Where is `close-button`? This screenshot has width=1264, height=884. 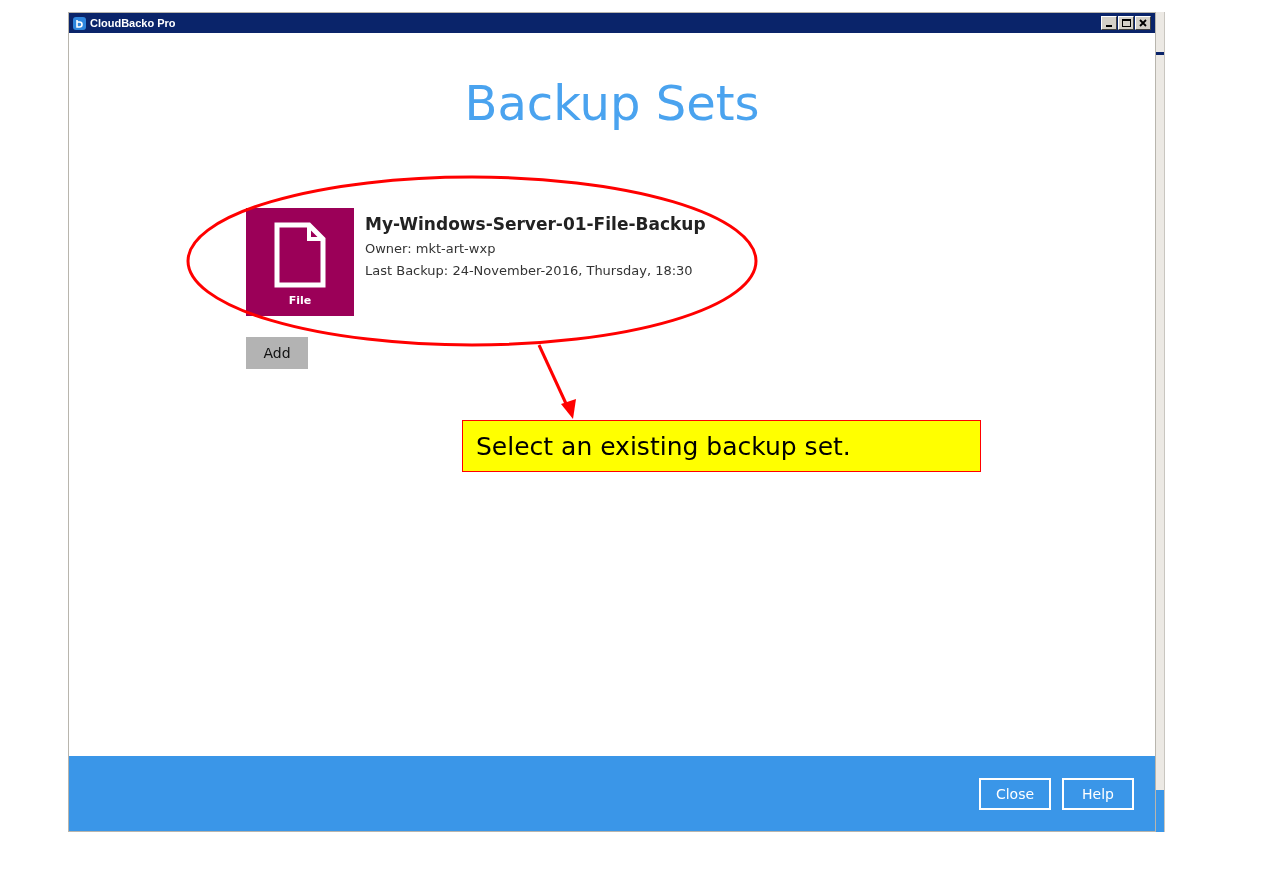 close-button is located at coordinates (1143, 23).